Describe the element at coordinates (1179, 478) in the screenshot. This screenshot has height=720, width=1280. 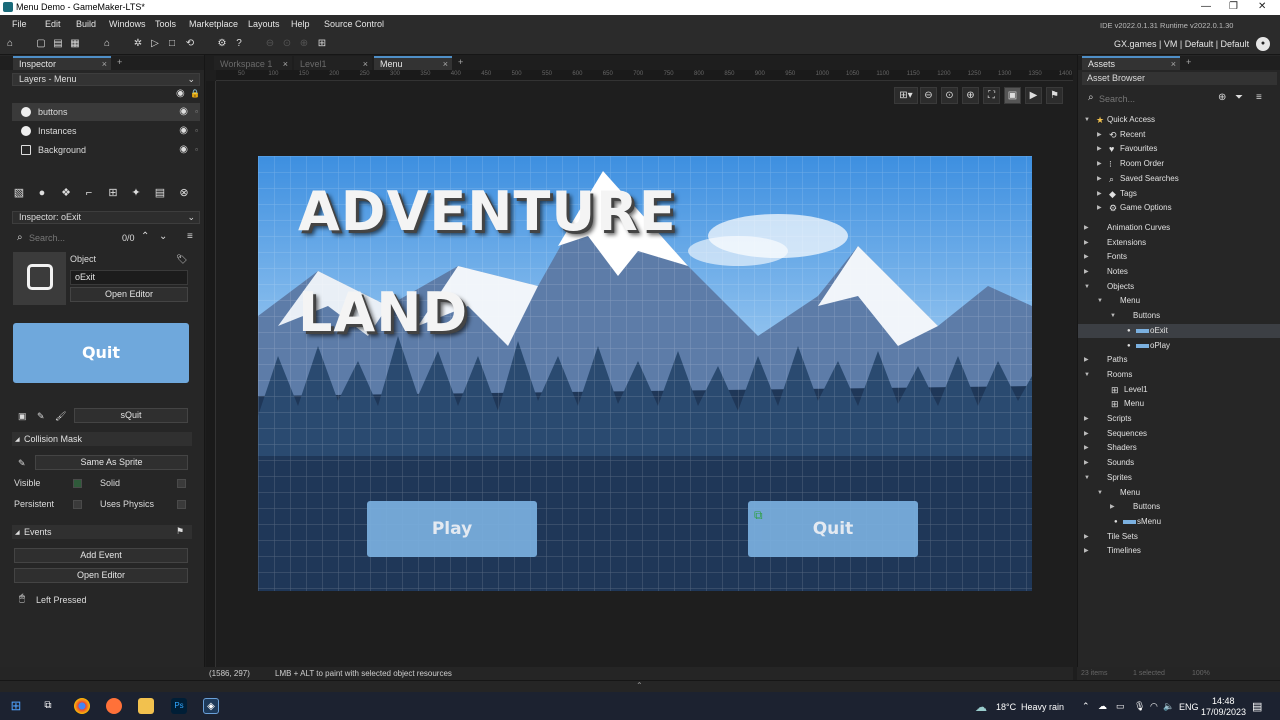
I see `tree-item: ▼ Sprites` at that location.